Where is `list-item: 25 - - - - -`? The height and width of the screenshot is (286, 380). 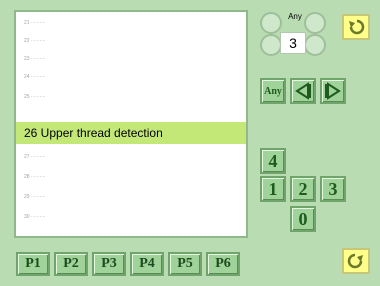
list-item: 25 - - - - - is located at coordinates (131, 97).